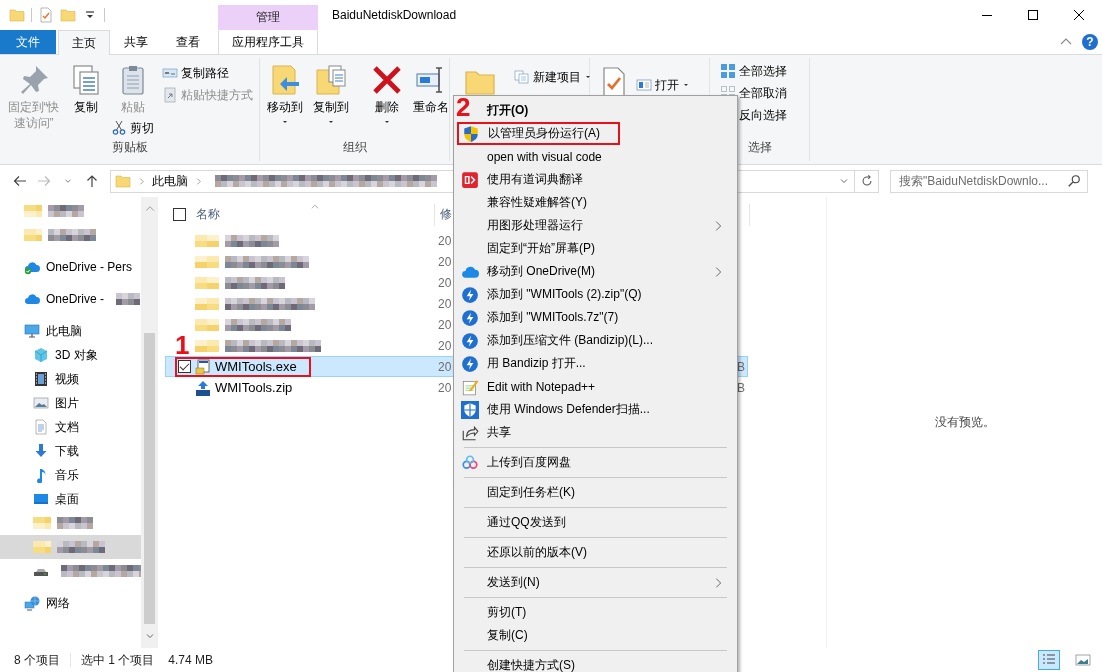 This screenshot has height=672, width=1102. I want to click on group-label: 选择, so click(759, 147).